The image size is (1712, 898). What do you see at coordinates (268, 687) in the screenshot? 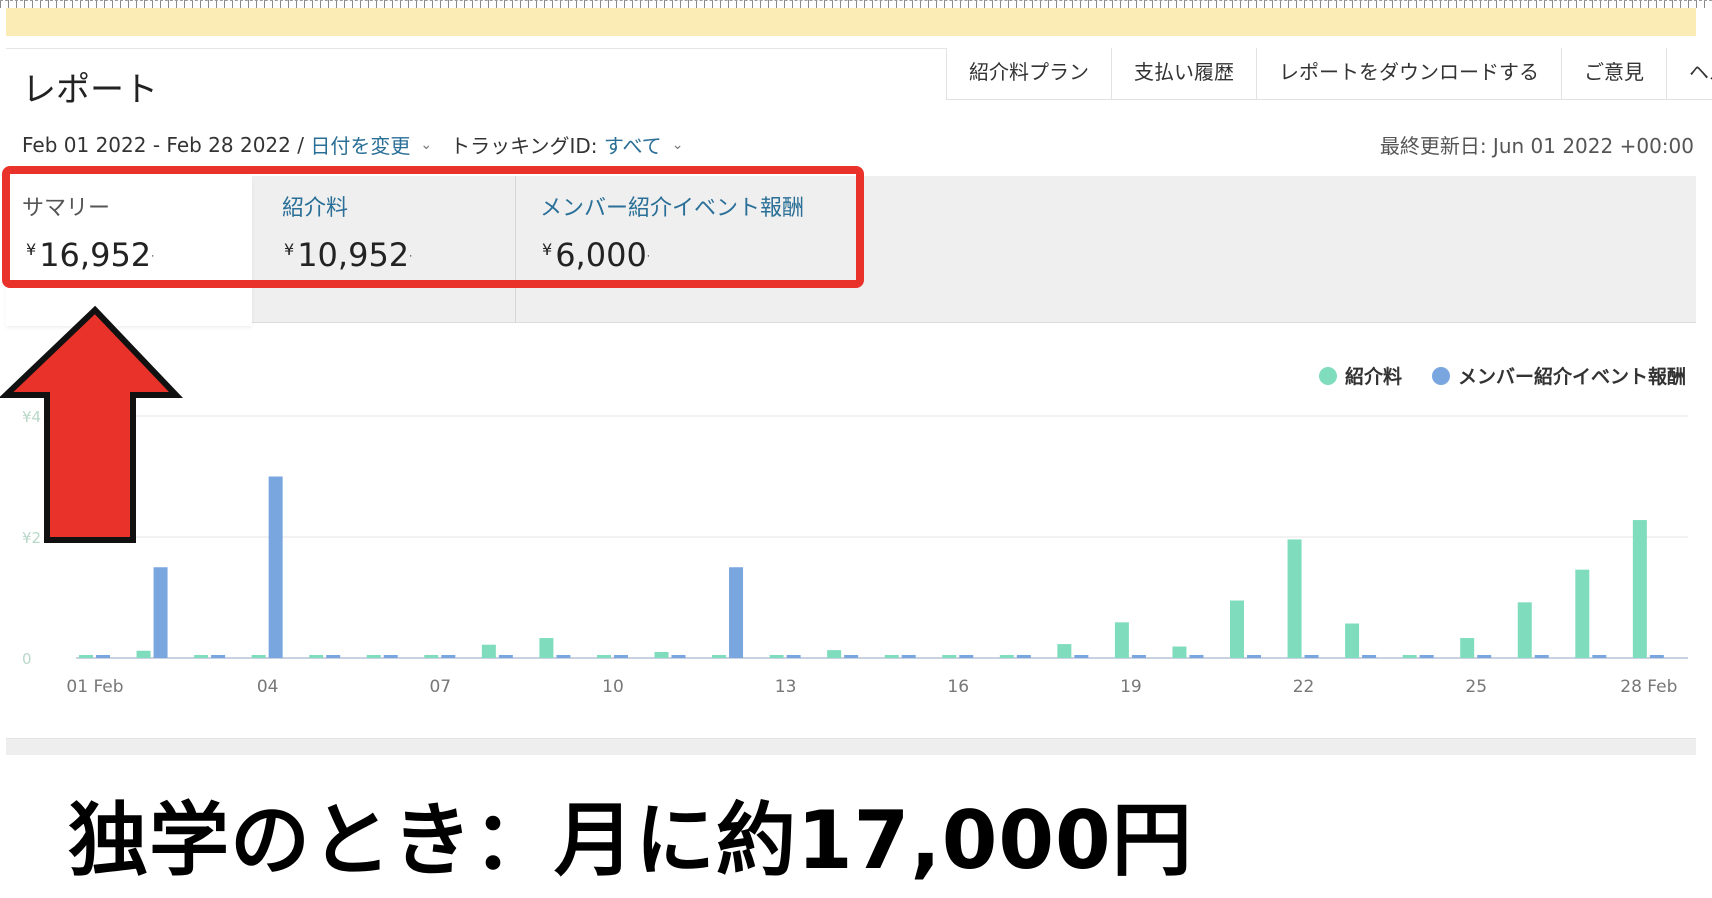
I see `x-tick-label: 04` at bounding box center [268, 687].